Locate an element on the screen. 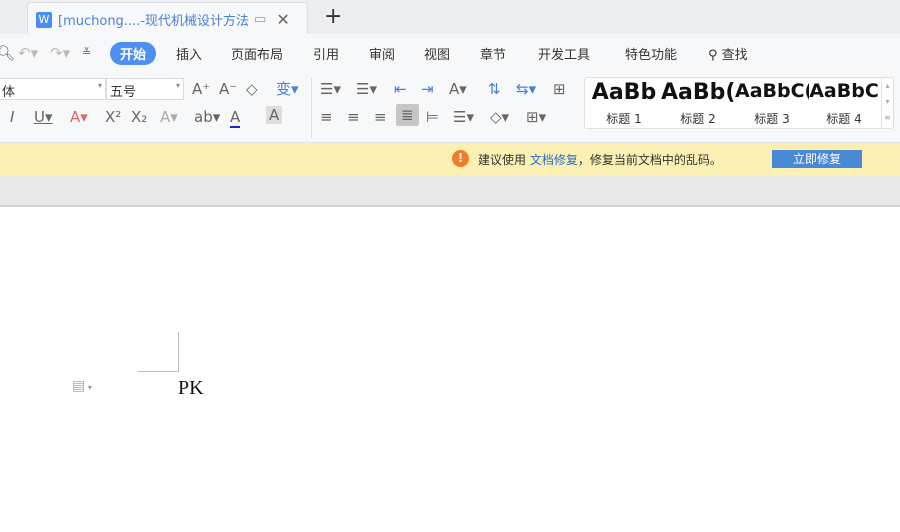 This screenshot has height=532, width=900. borders-icon: ⊞▾ is located at coordinates (536, 117).